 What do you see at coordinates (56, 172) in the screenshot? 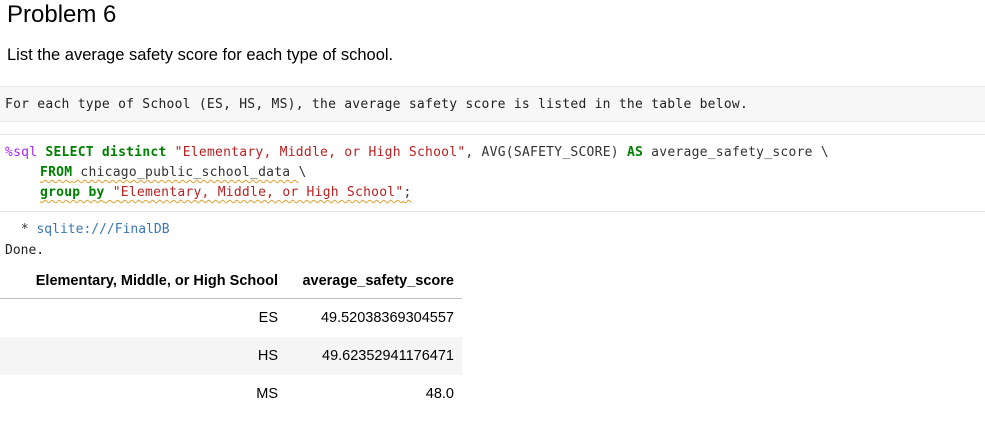
I see `keyword-from: FROM` at bounding box center [56, 172].